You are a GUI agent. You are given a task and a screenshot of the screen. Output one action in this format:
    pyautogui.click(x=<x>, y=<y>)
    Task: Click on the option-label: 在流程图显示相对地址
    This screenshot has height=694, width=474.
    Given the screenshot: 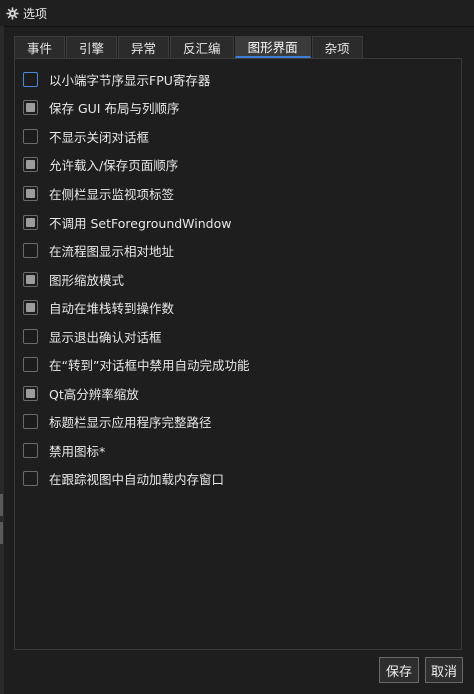 What is the action you would take?
    pyautogui.click(x=112, y=251)
    